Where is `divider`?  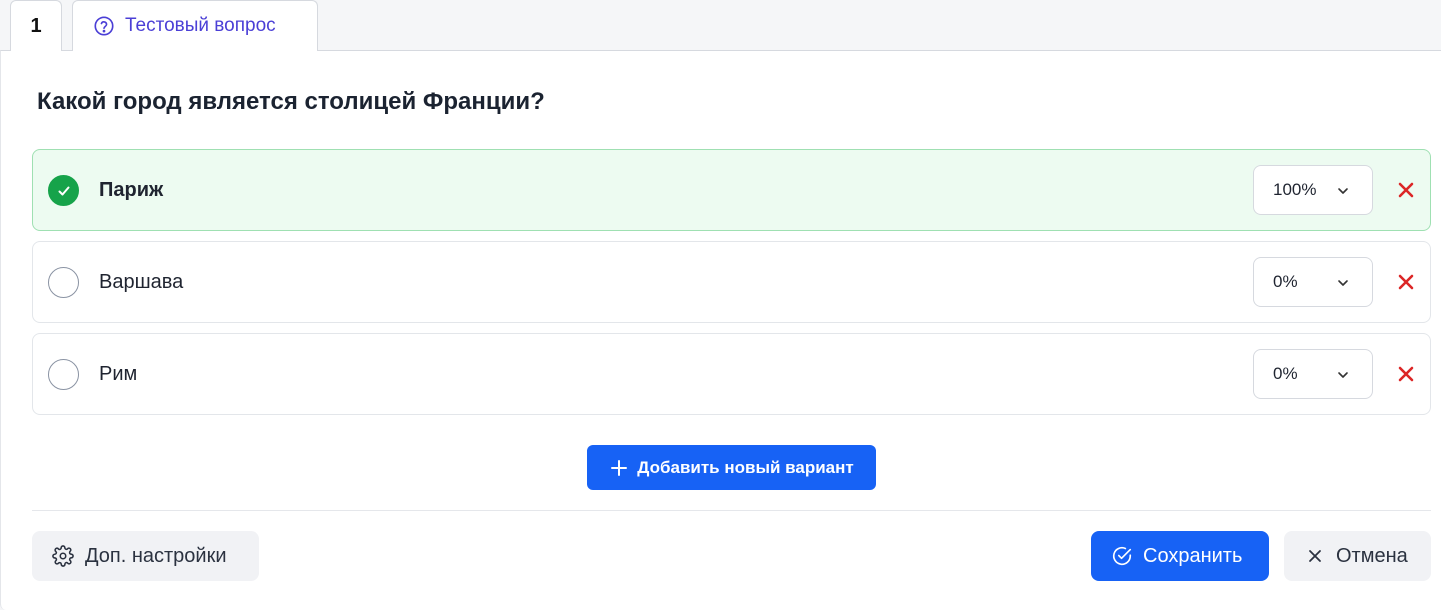
divider is located at coordinates (731, 510).